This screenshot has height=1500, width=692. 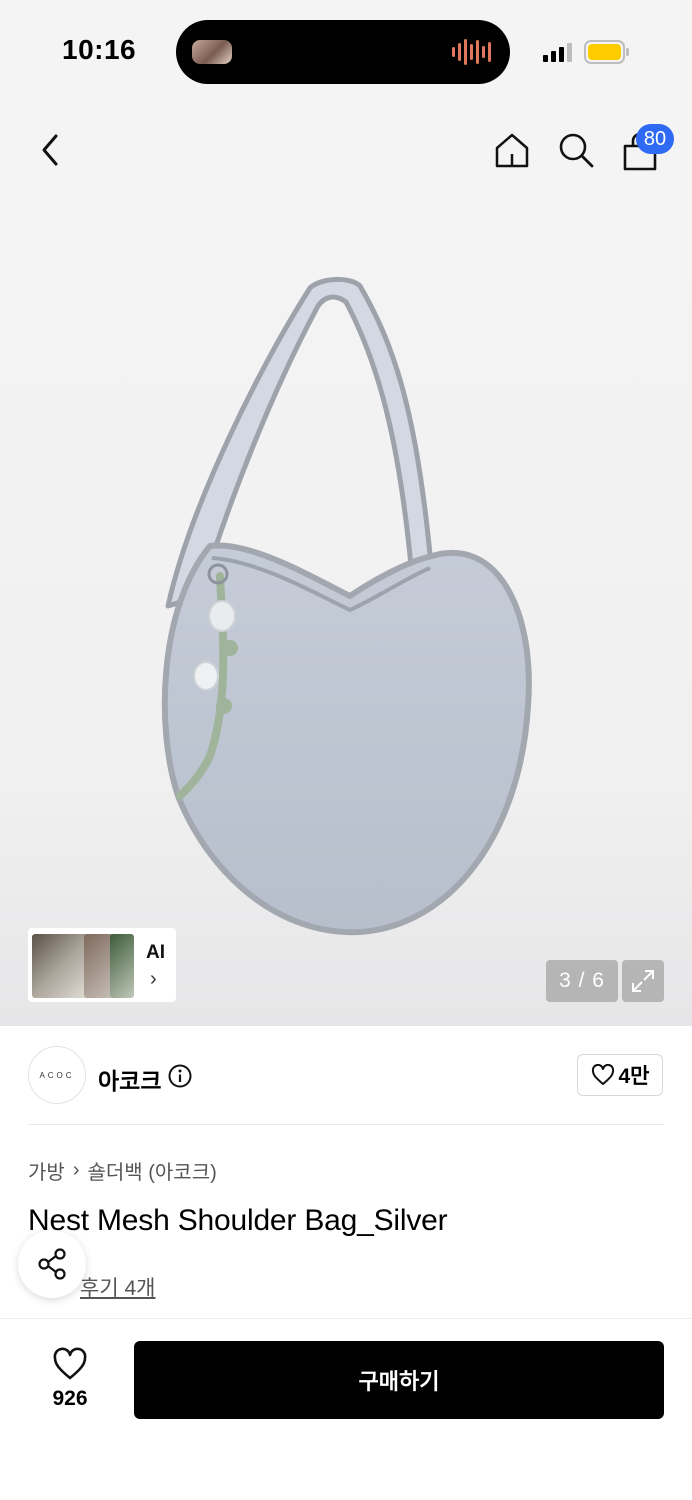 I want to click on breadcrumb-item: 숄더백 (아코크), so click(x=151, y=1170).